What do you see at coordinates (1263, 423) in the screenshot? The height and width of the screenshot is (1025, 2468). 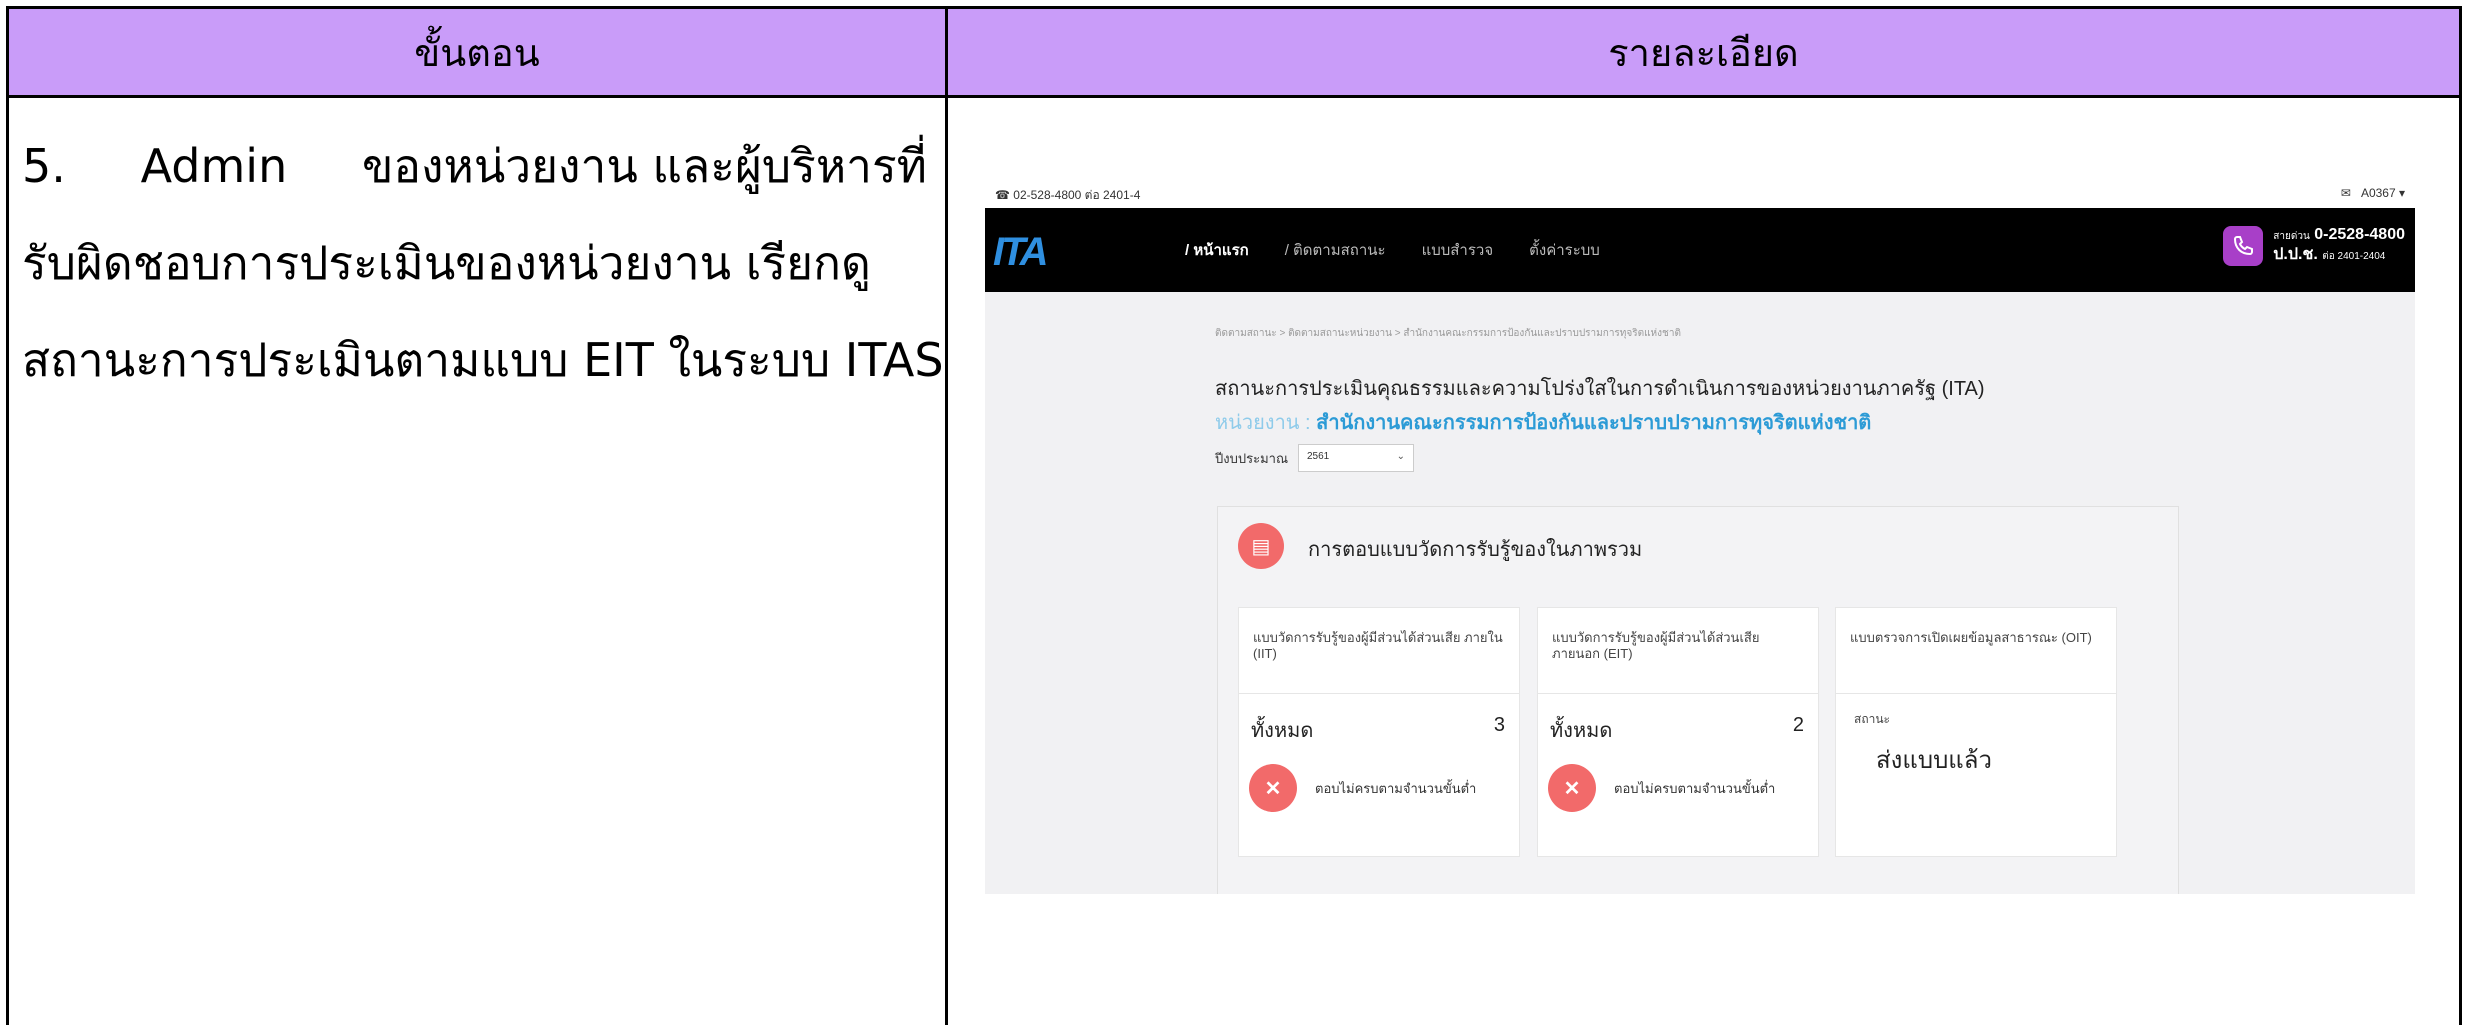 I see `unit-label: หน่วยงาน :` at bounding box center [1263, 423].